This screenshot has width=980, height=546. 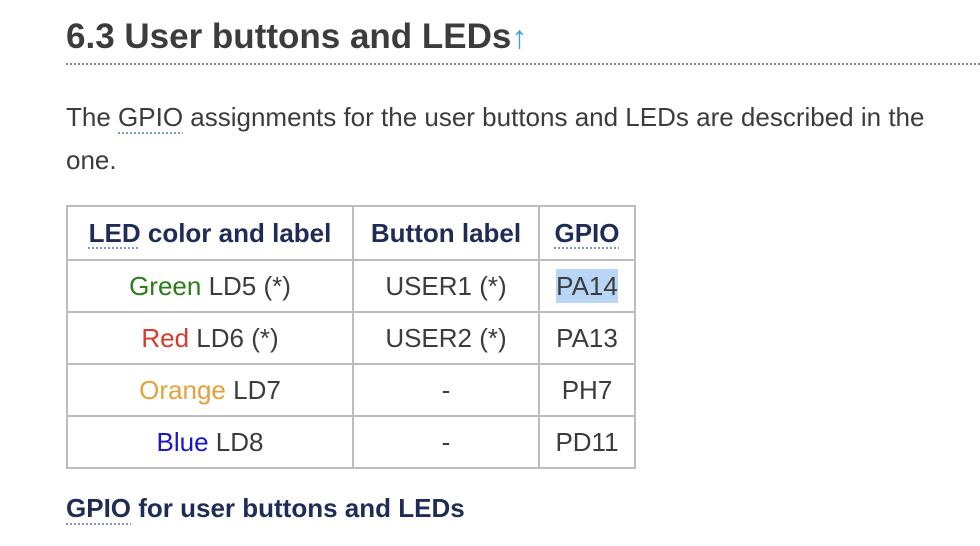 I want to click on button-cell: USER1 (*), so click(x=446, y=286).